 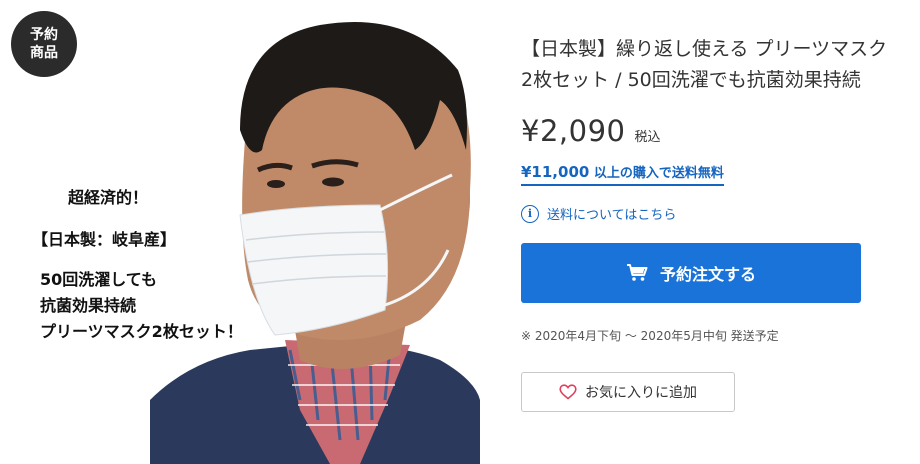 What do you see at coordinates (573, 131) in the screenshot?
I see `product-price: ¥2,090` at bounding box center [573, 131].